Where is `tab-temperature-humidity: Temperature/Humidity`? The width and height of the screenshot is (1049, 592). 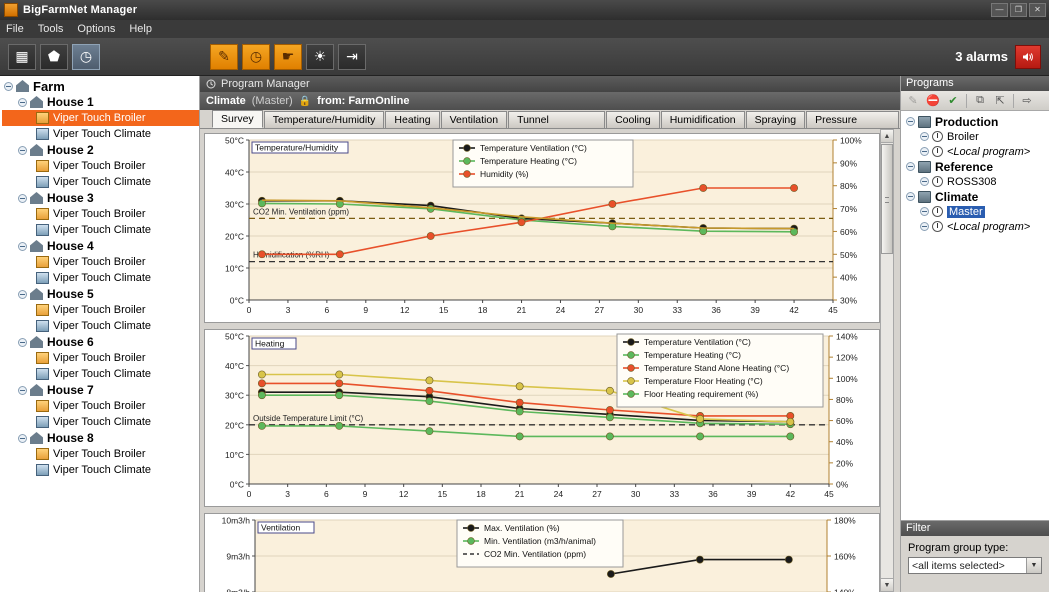
tab-temperature-humidity: Temperature/Humidity is located at coordinates (324, 119).